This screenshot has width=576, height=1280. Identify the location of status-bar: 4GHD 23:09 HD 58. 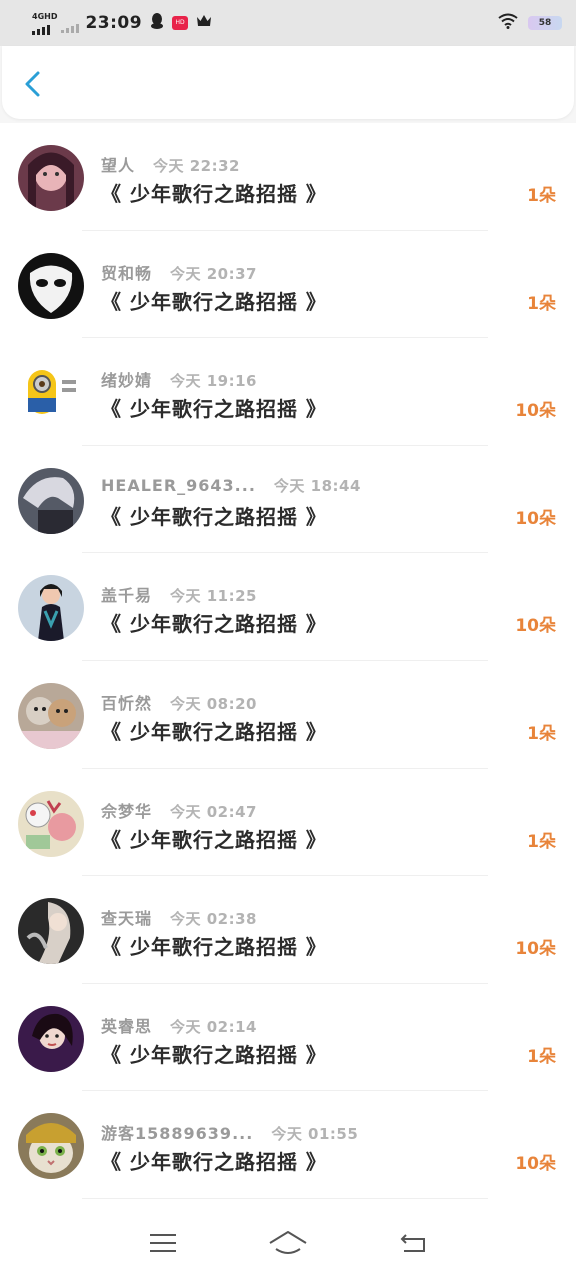
(288, 23).